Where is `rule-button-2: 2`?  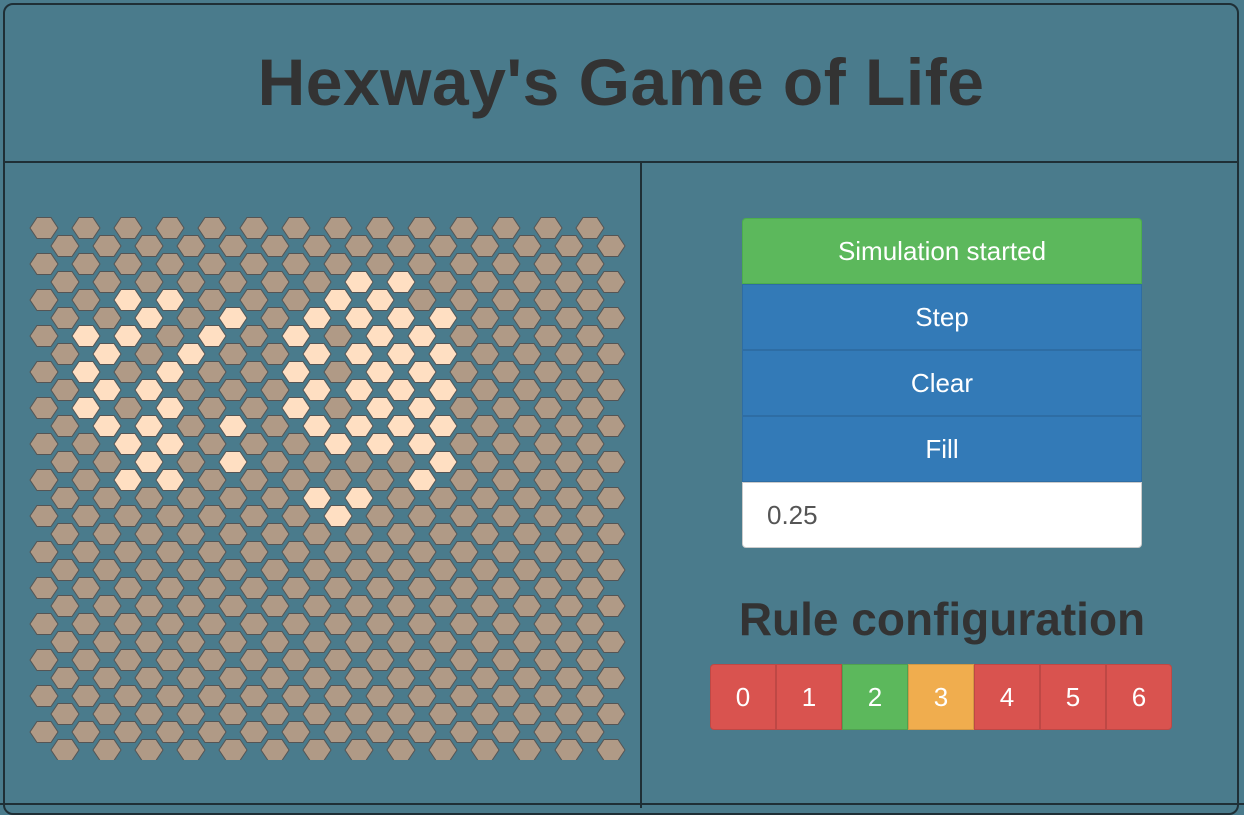 rule-button-2: 2 is located at coordinates (875, 697).